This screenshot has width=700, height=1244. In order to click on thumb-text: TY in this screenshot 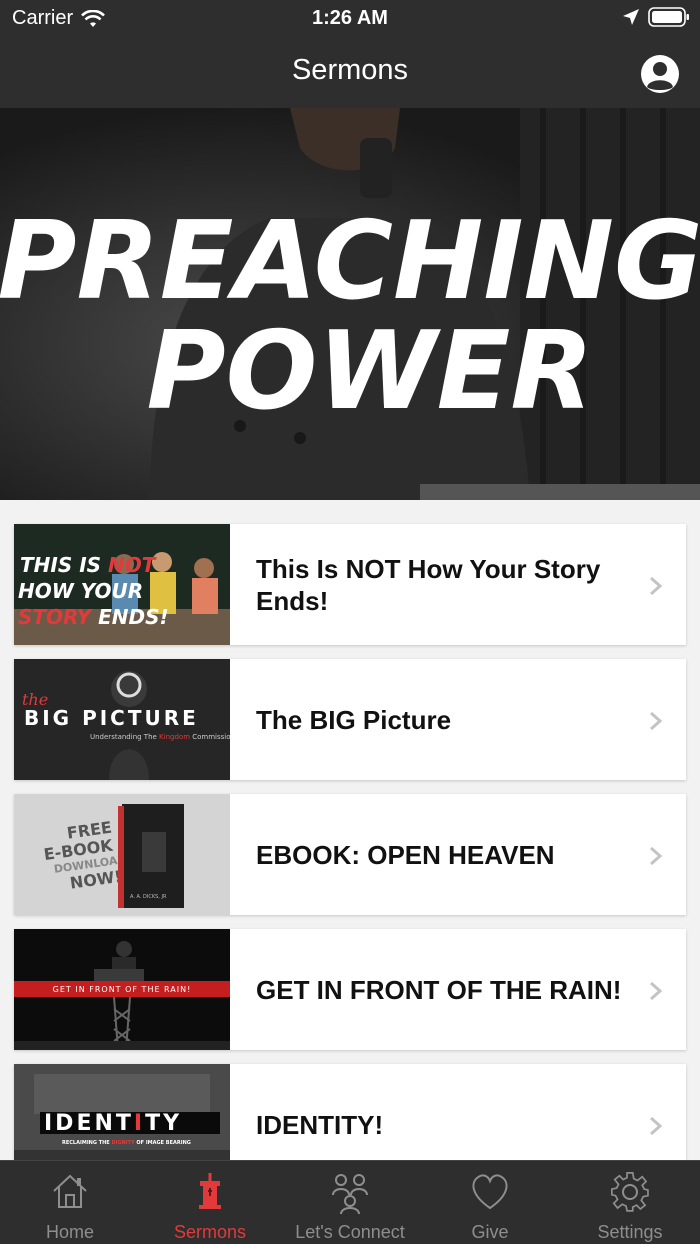, I will do `click(163, 1123)`.